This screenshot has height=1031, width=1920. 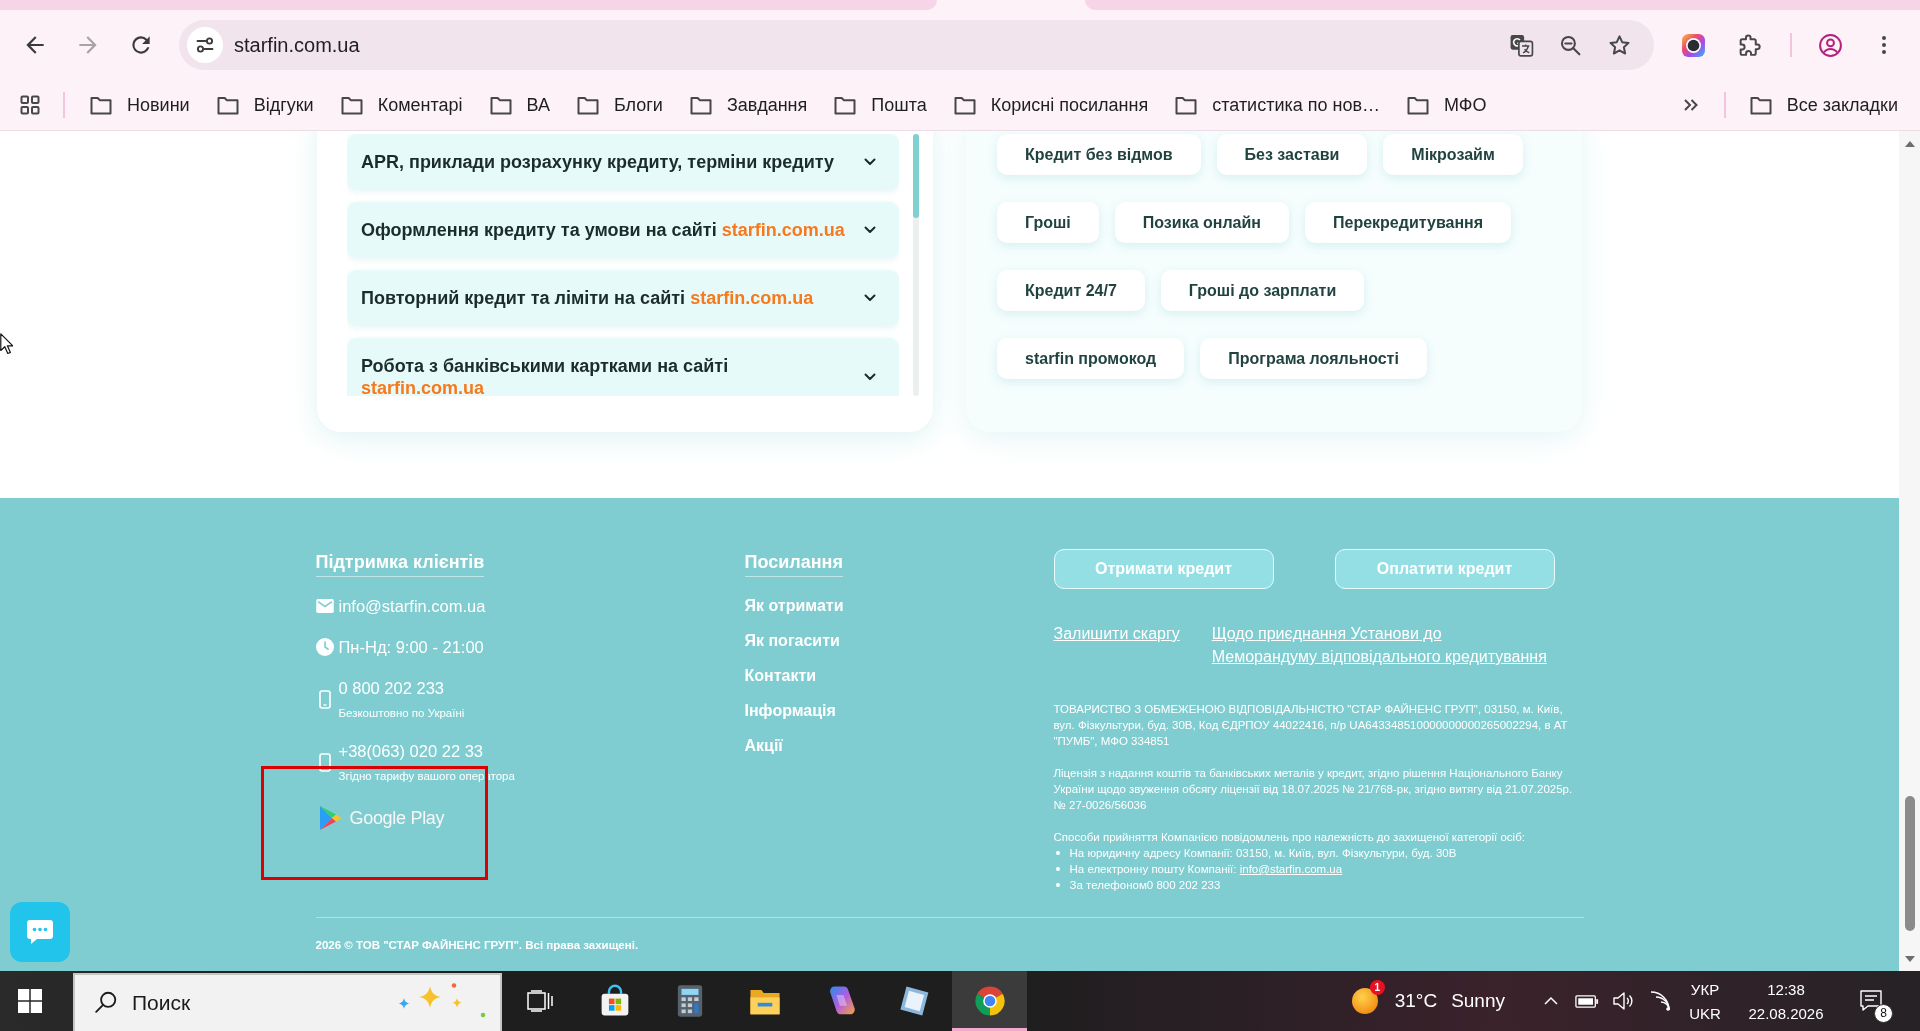 What do you see at coordinates (1050, 105) in the screenshot?
I see `bookmark-folder: Корисні посилання` at bounding box center [1050, 105].